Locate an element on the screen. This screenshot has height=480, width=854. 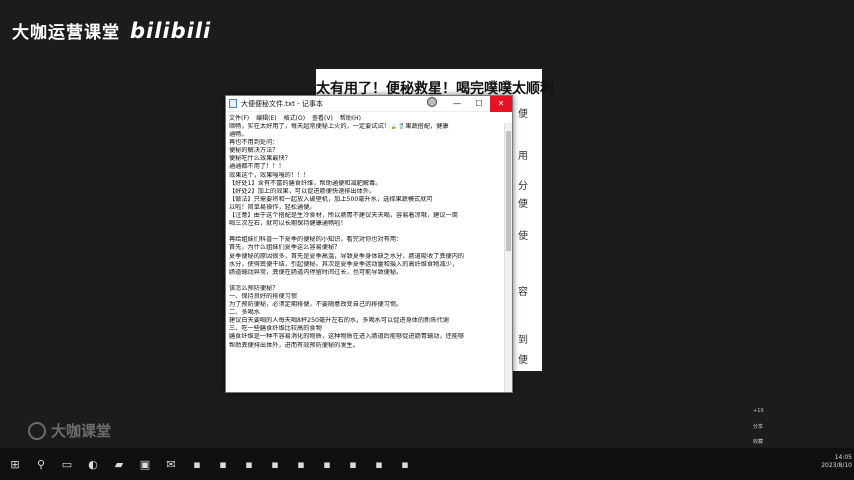
menu-format: 格式(O) is located at coordinates (294, 117).